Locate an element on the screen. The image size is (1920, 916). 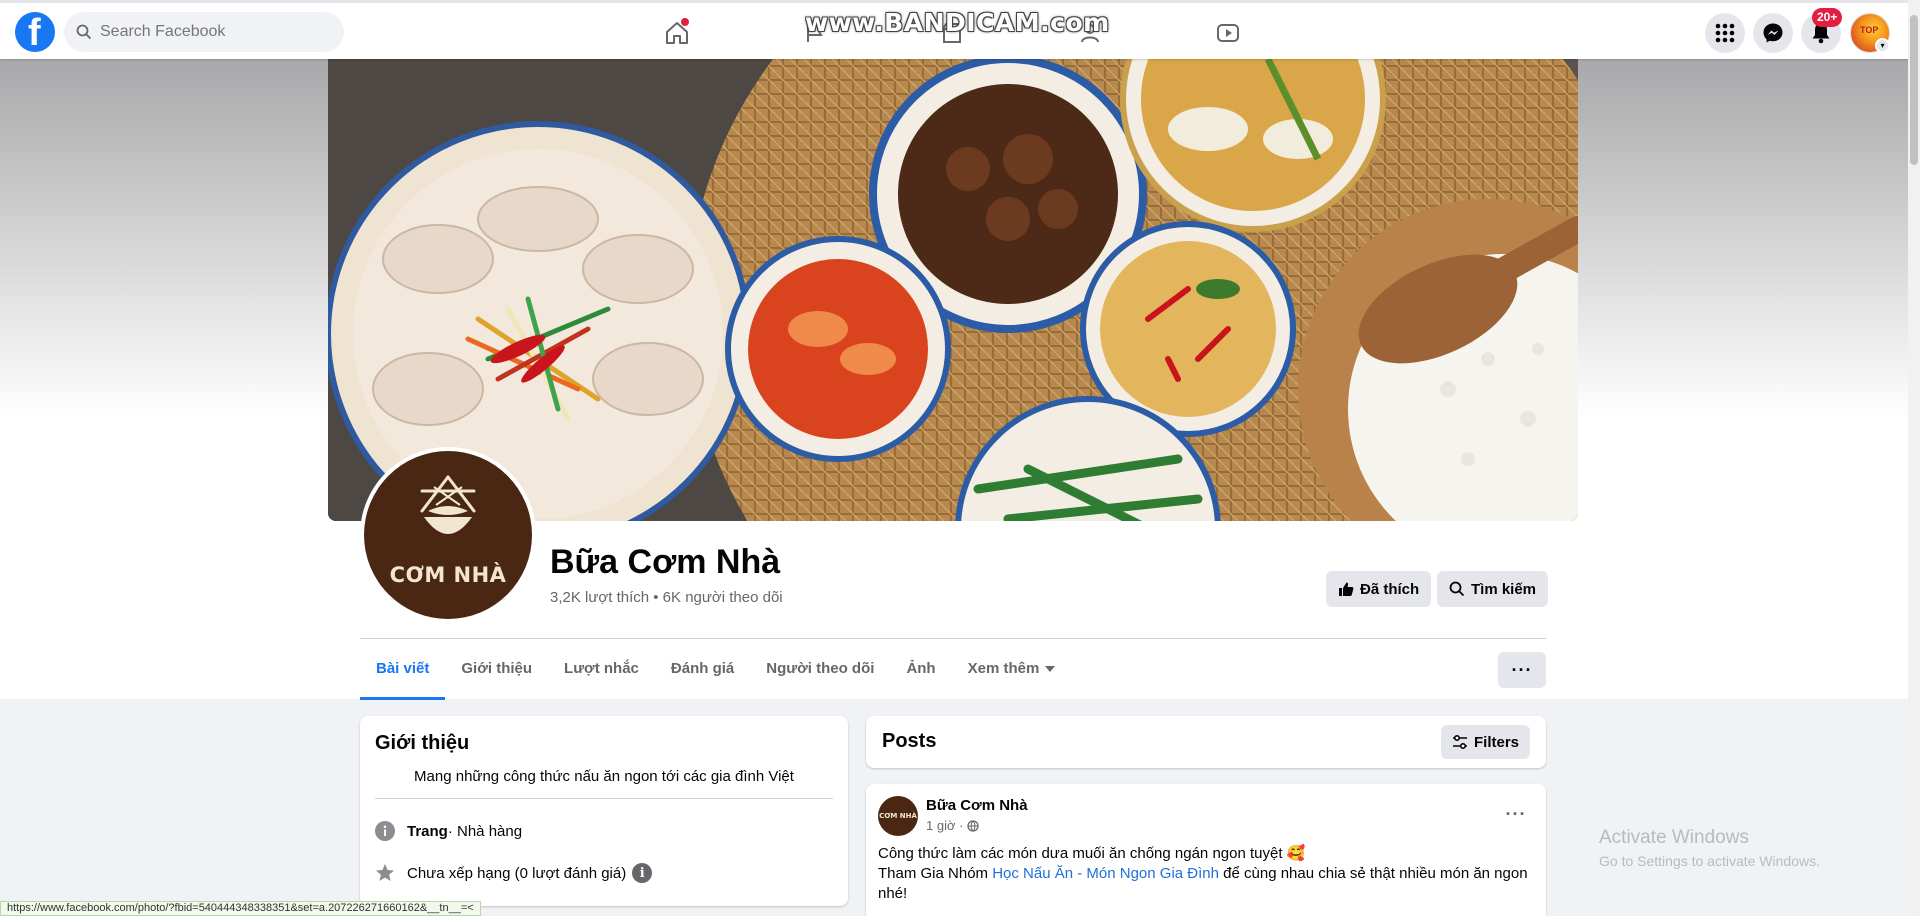
filters-label: Filters is located at coordinates (1496, 742).